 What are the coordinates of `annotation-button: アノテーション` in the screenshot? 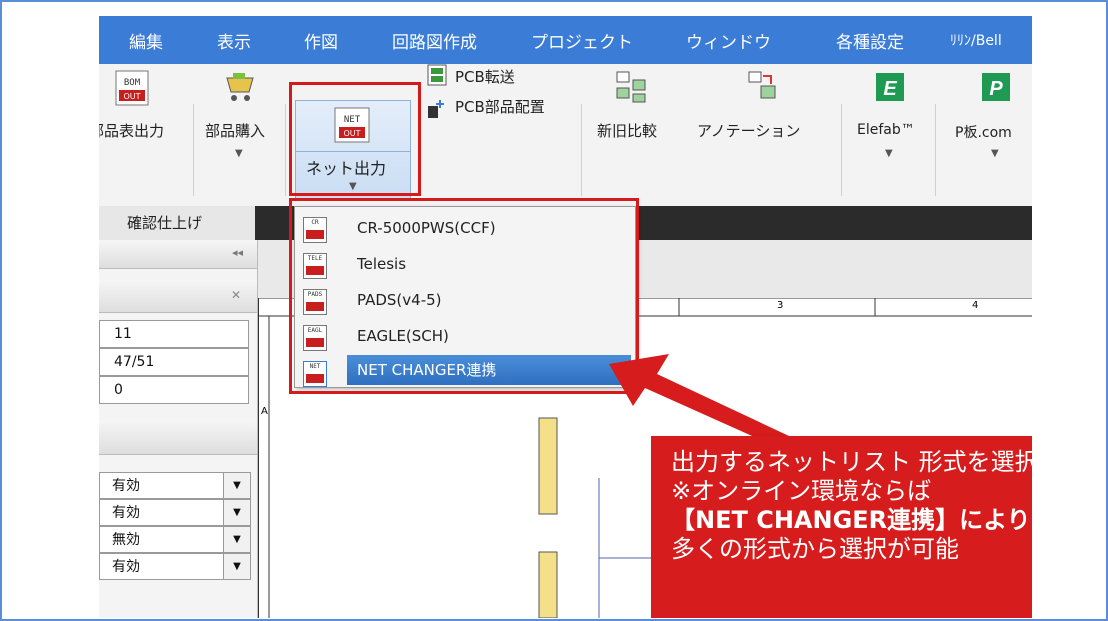 It's located at (762, 134).